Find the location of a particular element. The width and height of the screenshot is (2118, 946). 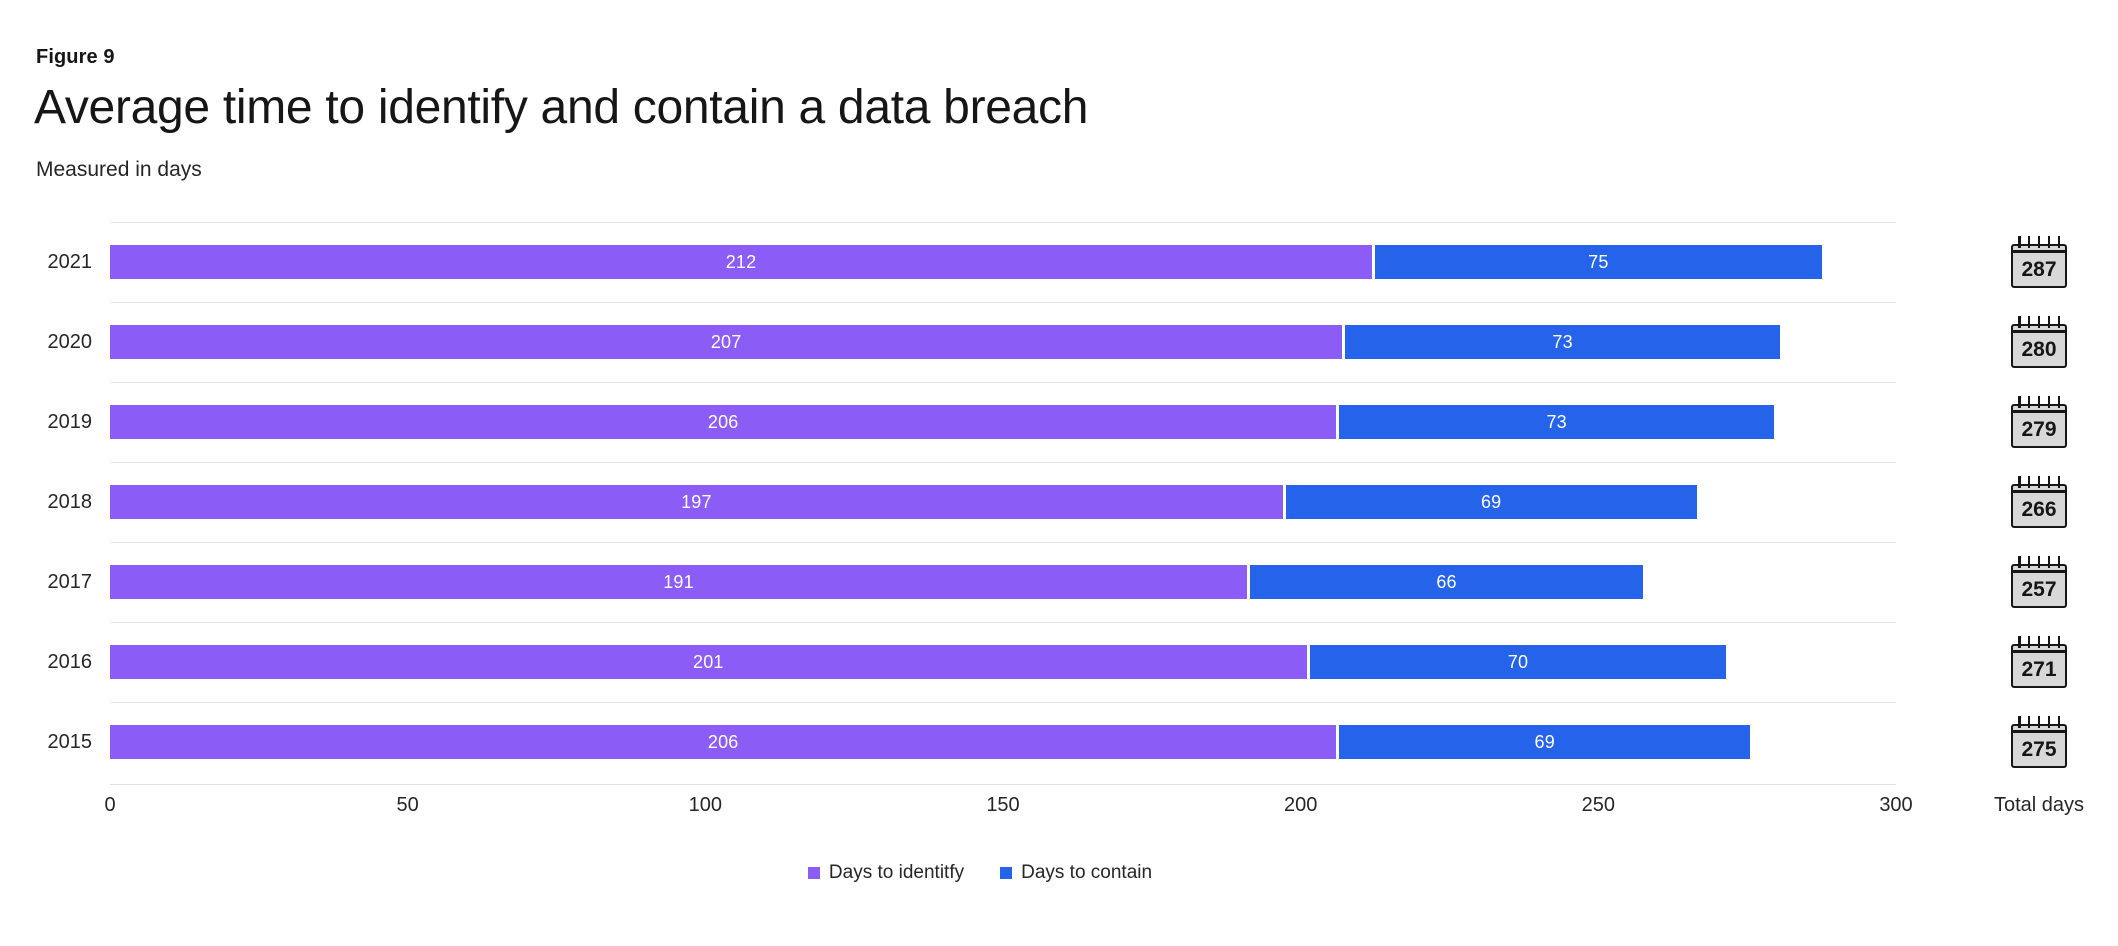

calendar-icon: 279 is located at coordinates (2039, 422).